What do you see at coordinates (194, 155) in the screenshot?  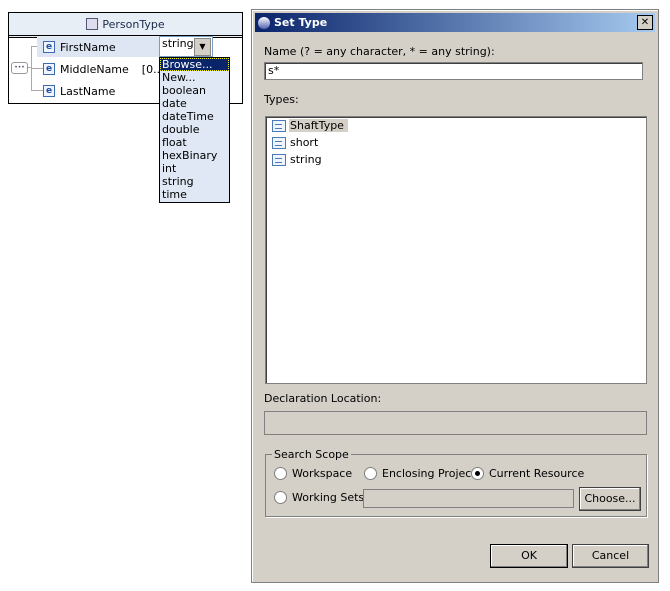 I see `dropdown-option: hexBinary` at bounding box center [194, 155].